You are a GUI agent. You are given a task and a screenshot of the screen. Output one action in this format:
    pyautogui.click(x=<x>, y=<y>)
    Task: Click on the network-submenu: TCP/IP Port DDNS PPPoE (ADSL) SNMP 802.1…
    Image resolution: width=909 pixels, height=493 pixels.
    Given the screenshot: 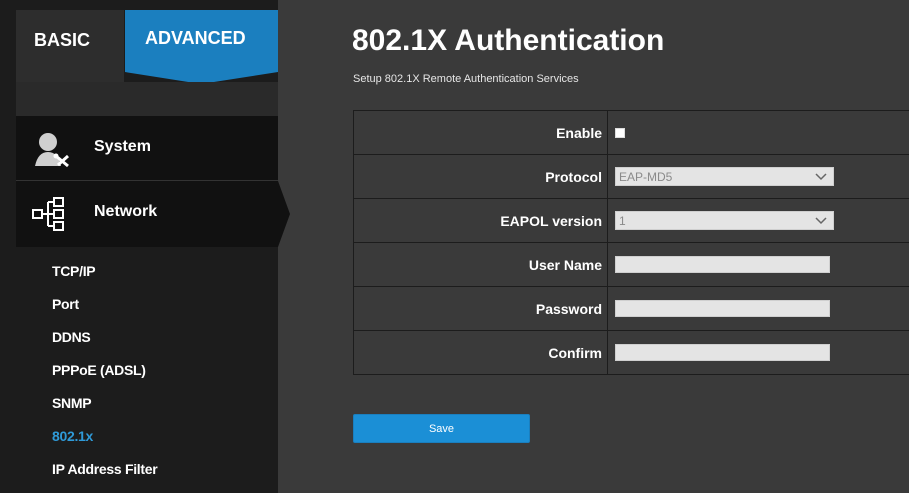 What is the action you would take?
    pyautogui.click(x=147, y=370)
    